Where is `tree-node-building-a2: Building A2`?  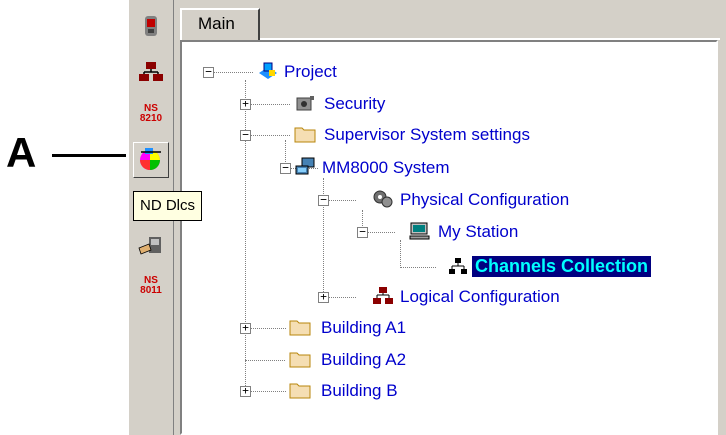
tree-node-building-a2: Building A2 is located at coordinates (363, 360).